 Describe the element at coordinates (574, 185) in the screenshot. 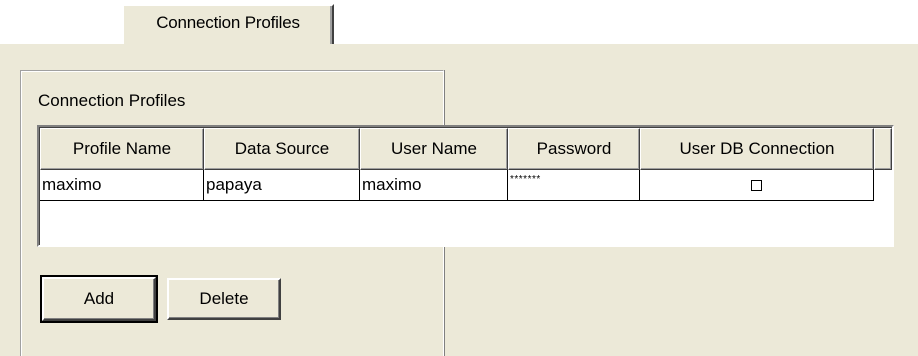

I see `cell-password: *******` at that location.